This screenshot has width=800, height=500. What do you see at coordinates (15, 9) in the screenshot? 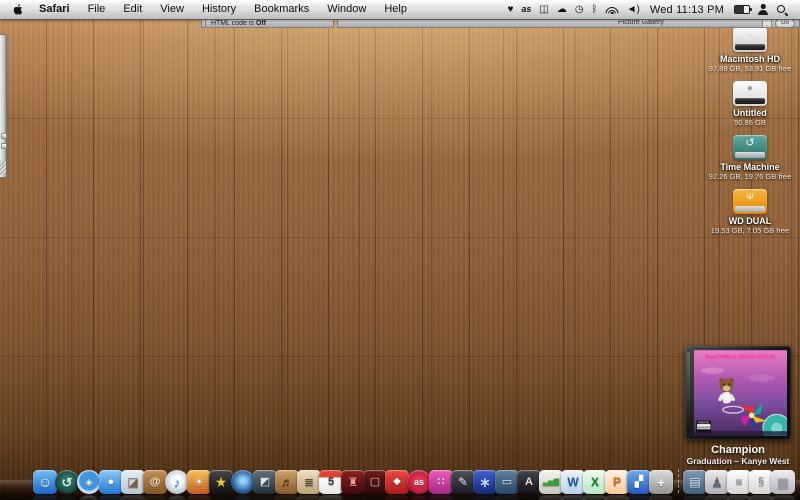
I see `apple-menu` at bounding box center [15, 9].